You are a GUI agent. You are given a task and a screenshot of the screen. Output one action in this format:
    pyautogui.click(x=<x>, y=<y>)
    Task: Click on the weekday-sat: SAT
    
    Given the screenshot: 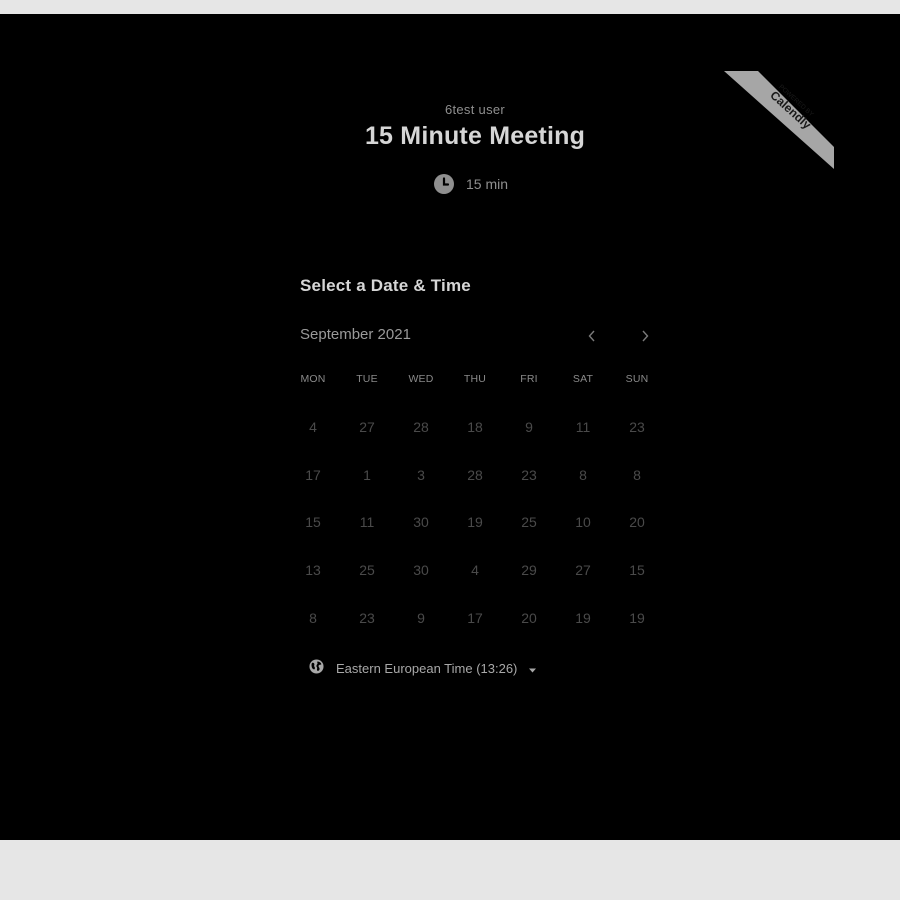 What is the action you would take?
    pyautogui.click(x=583, y=379)
    